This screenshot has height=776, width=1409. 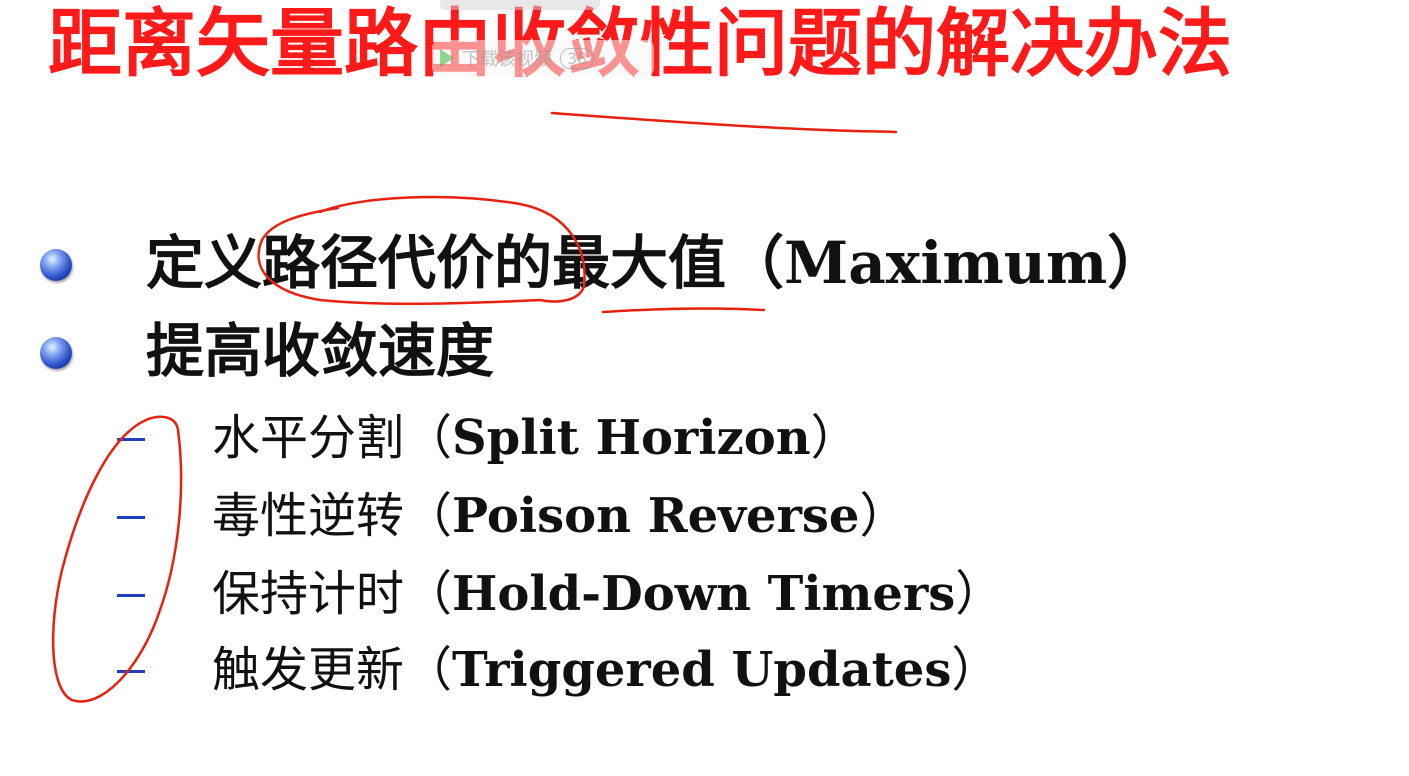 I want to click on sub-list-item: 毒性逆转（Poison Reverse）, so click(x=559, y=516).